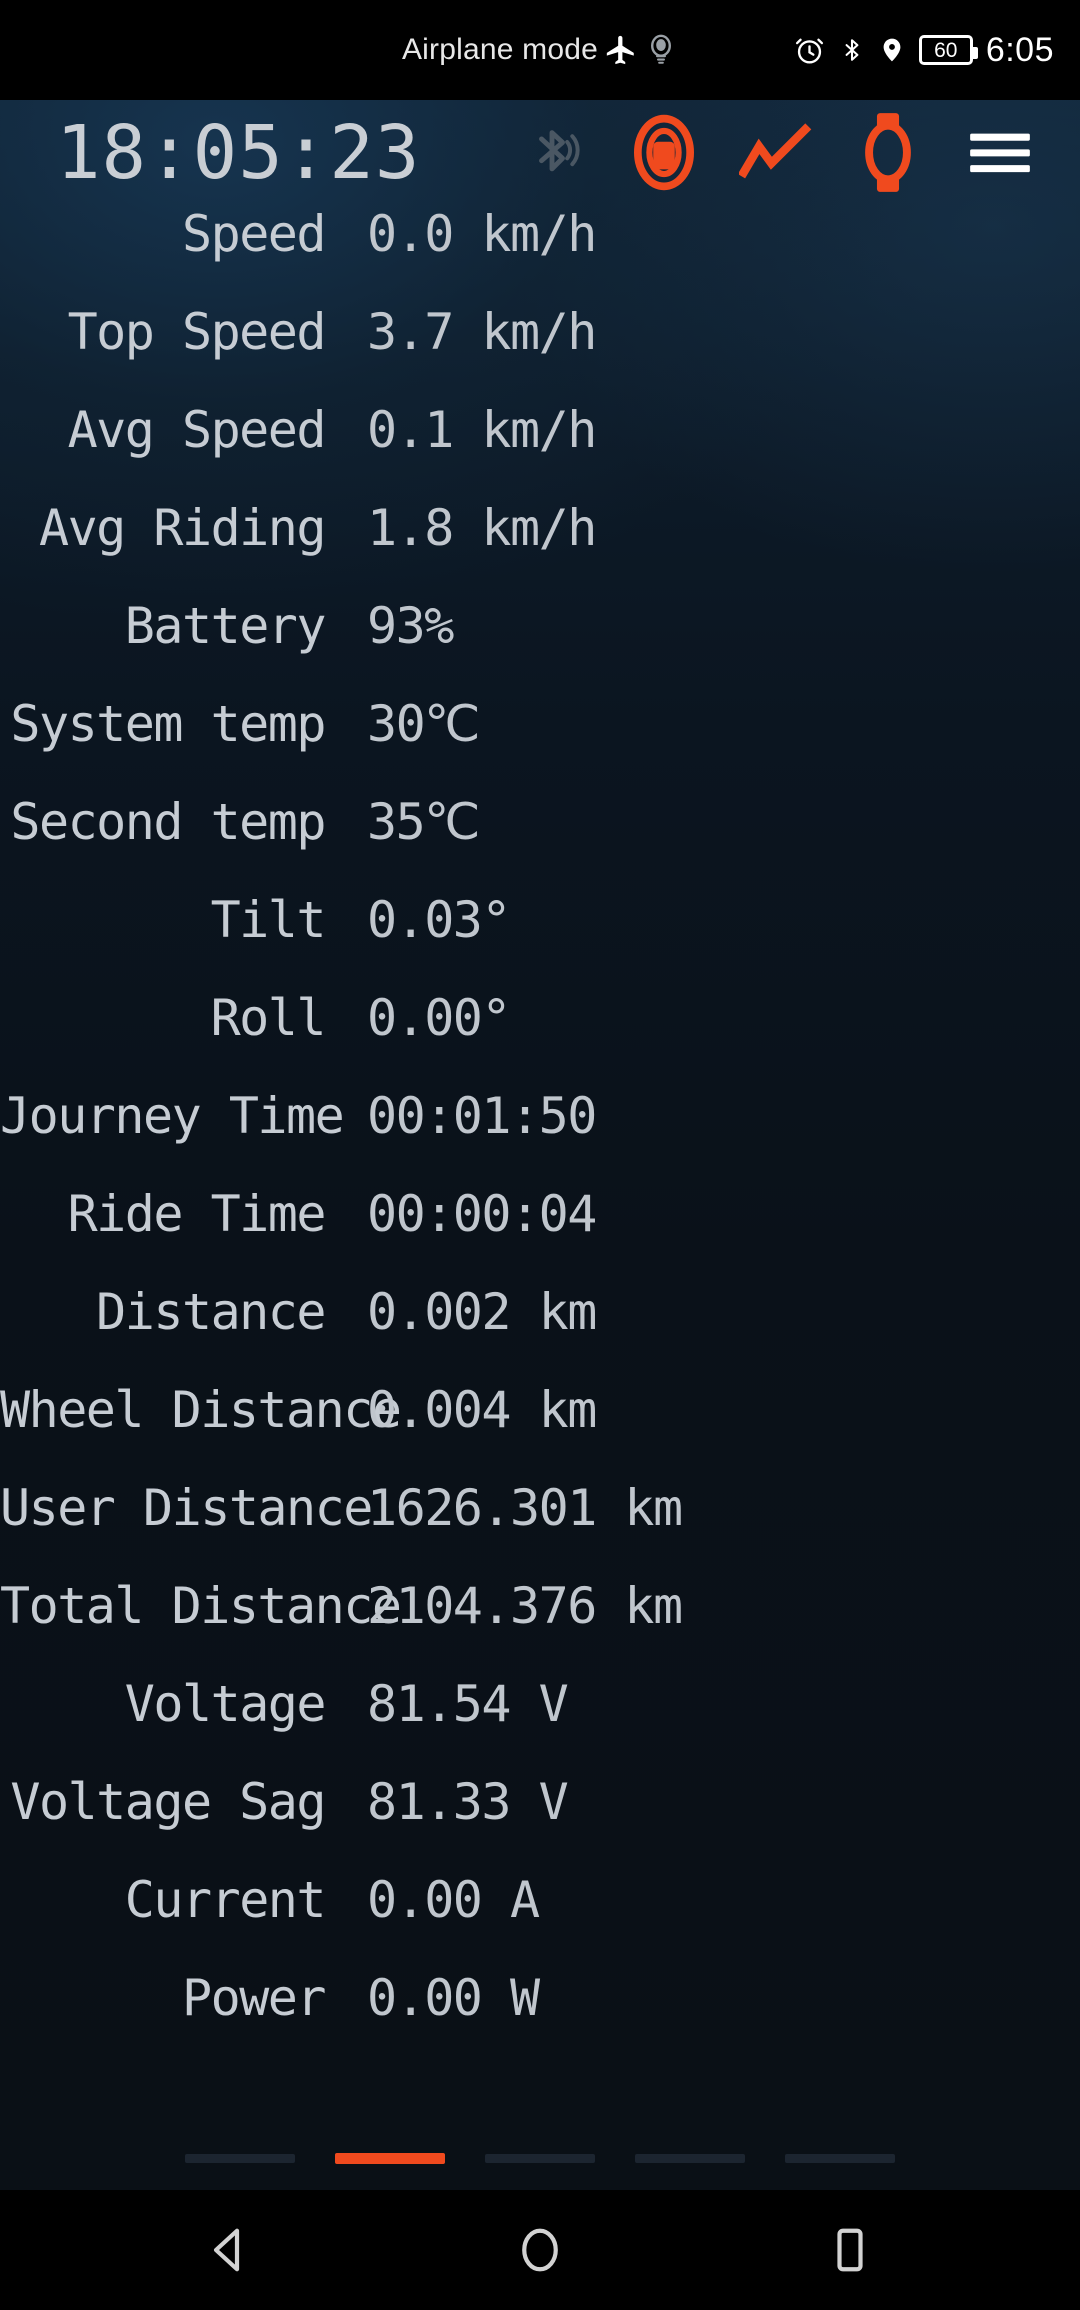  Describe the element at coordinates (482, 1410) in the screenshot. I see `metric-value: 0.004 km` at that location.